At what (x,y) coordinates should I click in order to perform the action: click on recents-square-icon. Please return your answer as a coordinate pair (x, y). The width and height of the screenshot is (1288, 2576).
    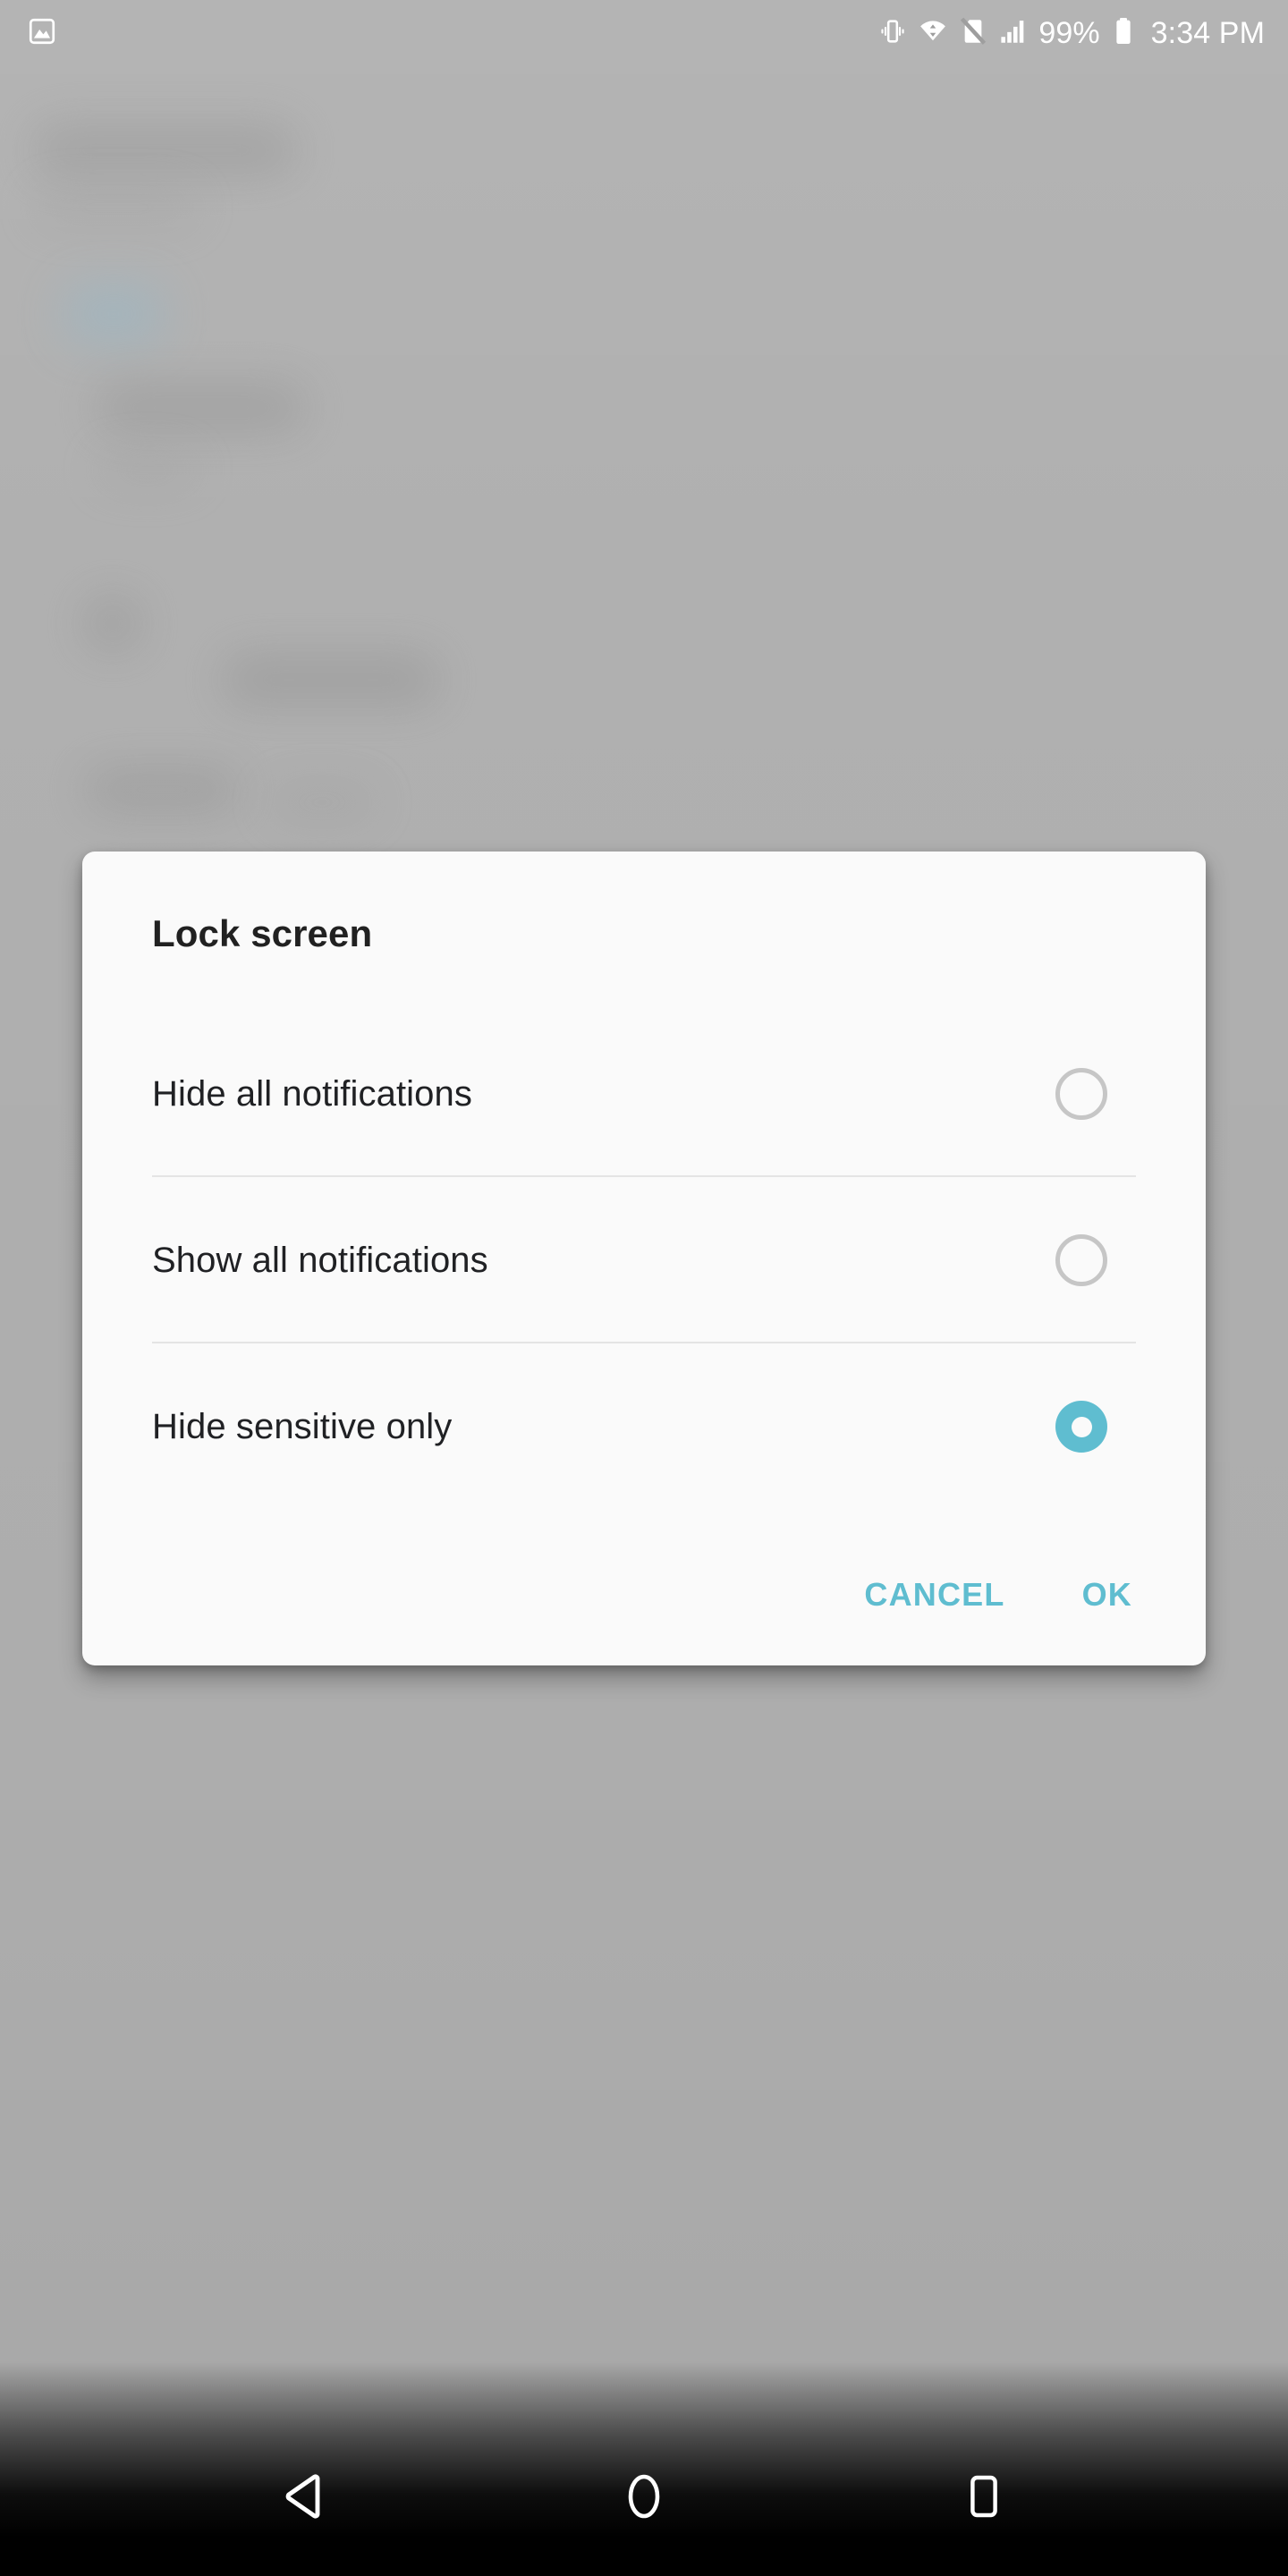
    Looking at the image, I should click on (984, 2497).